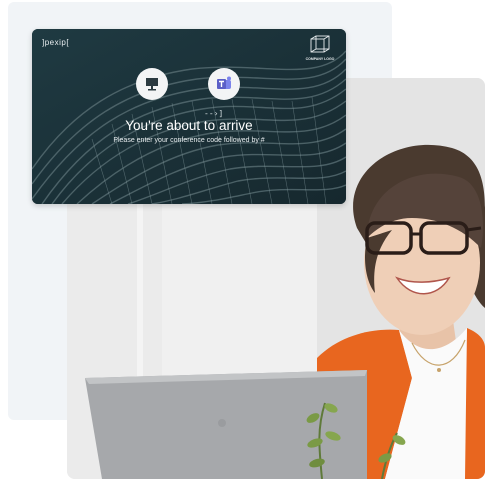 This screenshot has height=479, width=485. What do you see at coordinates (56, 42) in the screenshot?
I see `pexip-logo: ]pexip[` at bounding box center [56, 42].